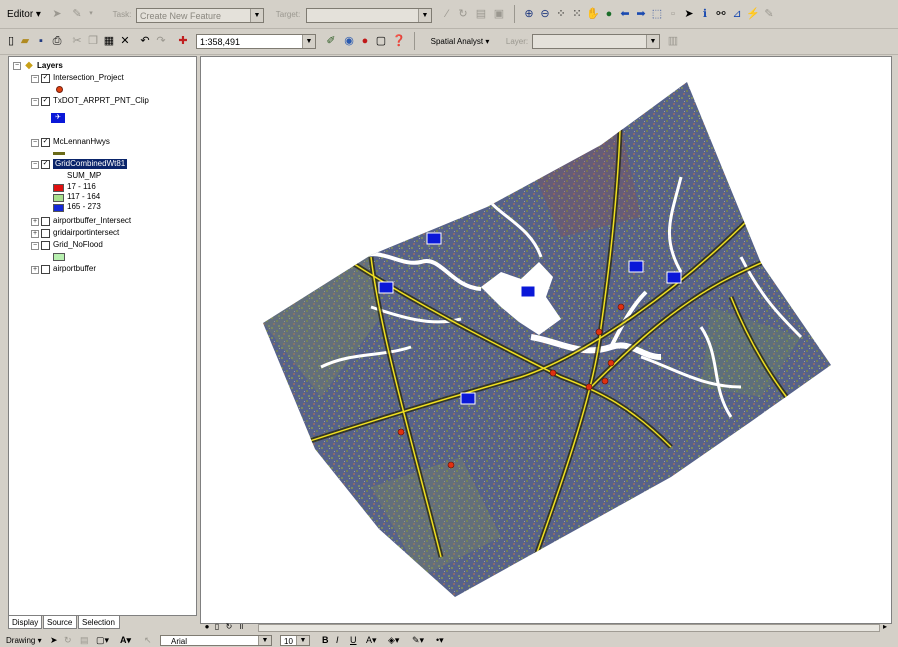 This screenshot has width=898, height=647. Describe the element at coordinates (365, 41) in the screenshot. I see `command-line-icon: ●` at that location.